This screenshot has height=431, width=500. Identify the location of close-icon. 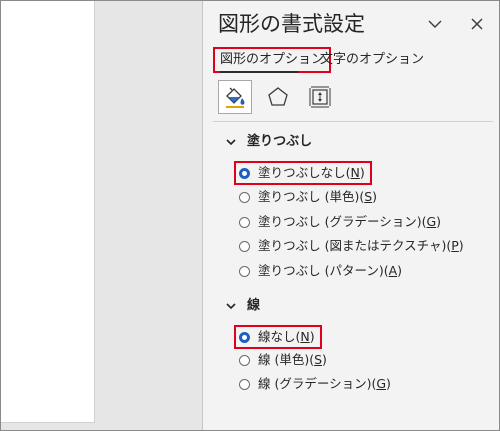
(477, 24).